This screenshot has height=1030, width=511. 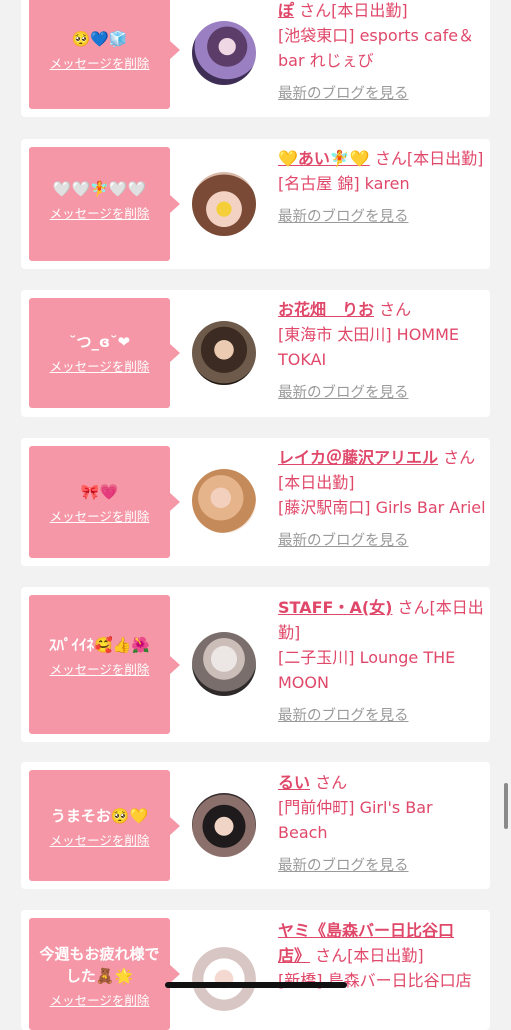 I want to click on message-bubble: 今週もお疲れ様でした🧸🌟 メッセージを削除, so click(x=104, y=974).